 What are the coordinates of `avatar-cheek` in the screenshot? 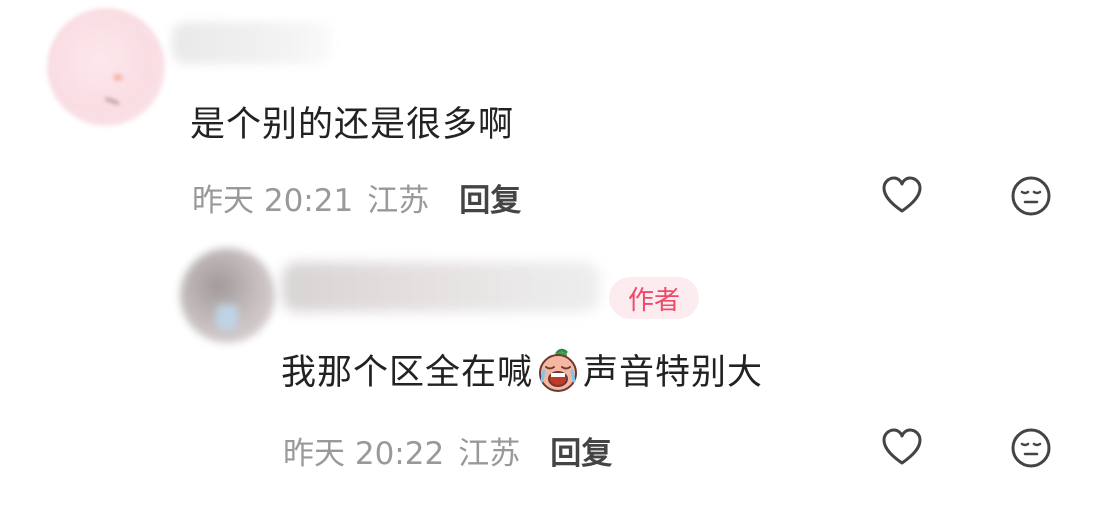 It's located at (118, 77).